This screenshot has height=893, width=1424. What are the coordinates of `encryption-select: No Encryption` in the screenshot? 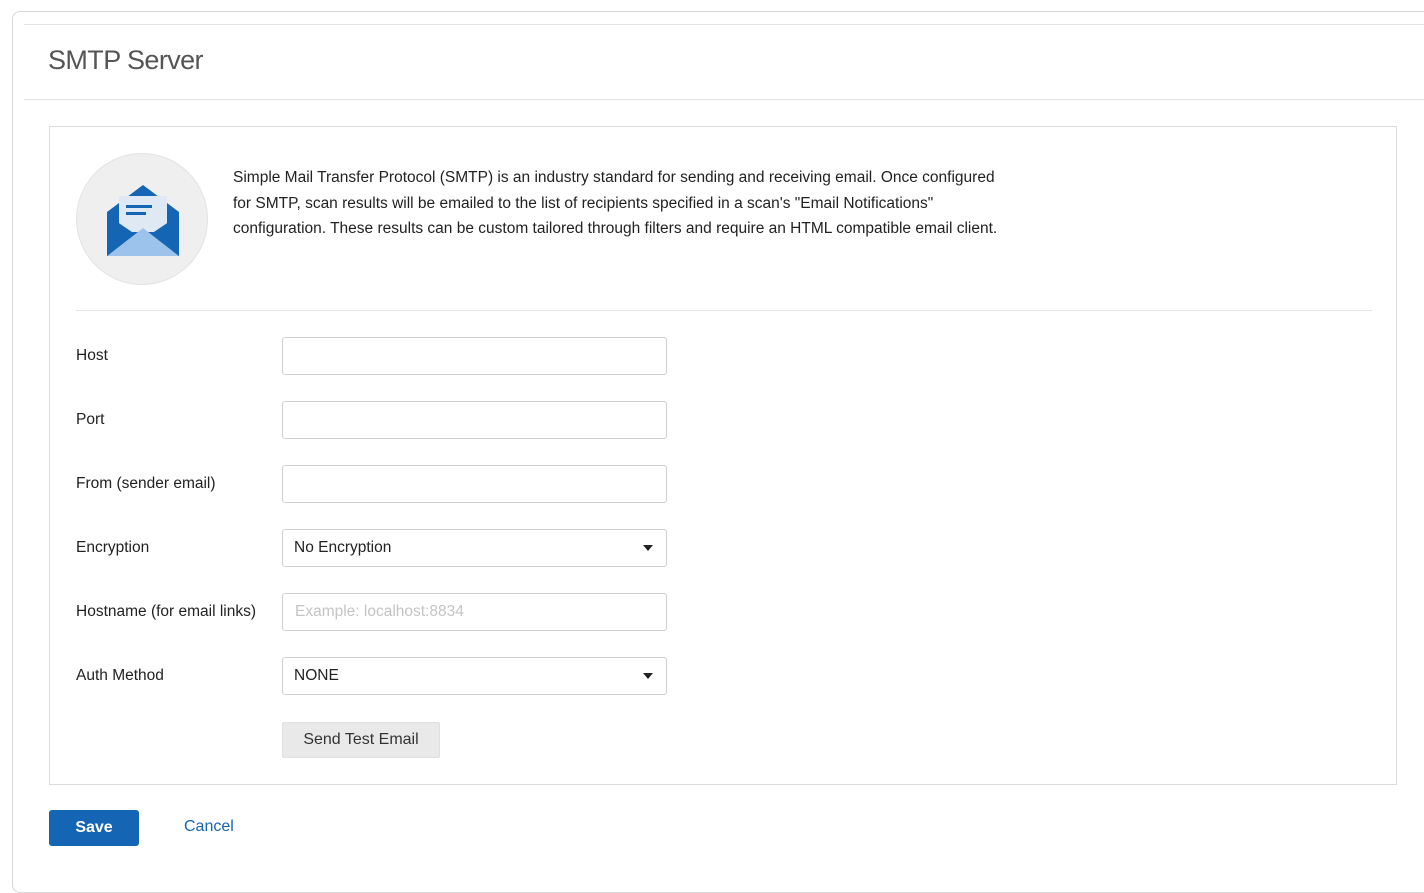 It's located at (474, 548).